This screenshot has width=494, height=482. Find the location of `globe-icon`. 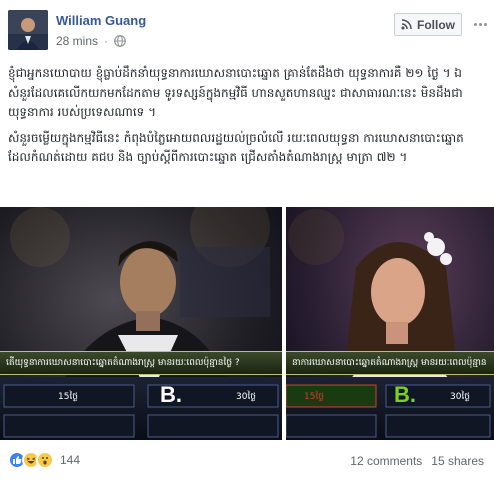

globe-icon is located at coordinates (120, 41).